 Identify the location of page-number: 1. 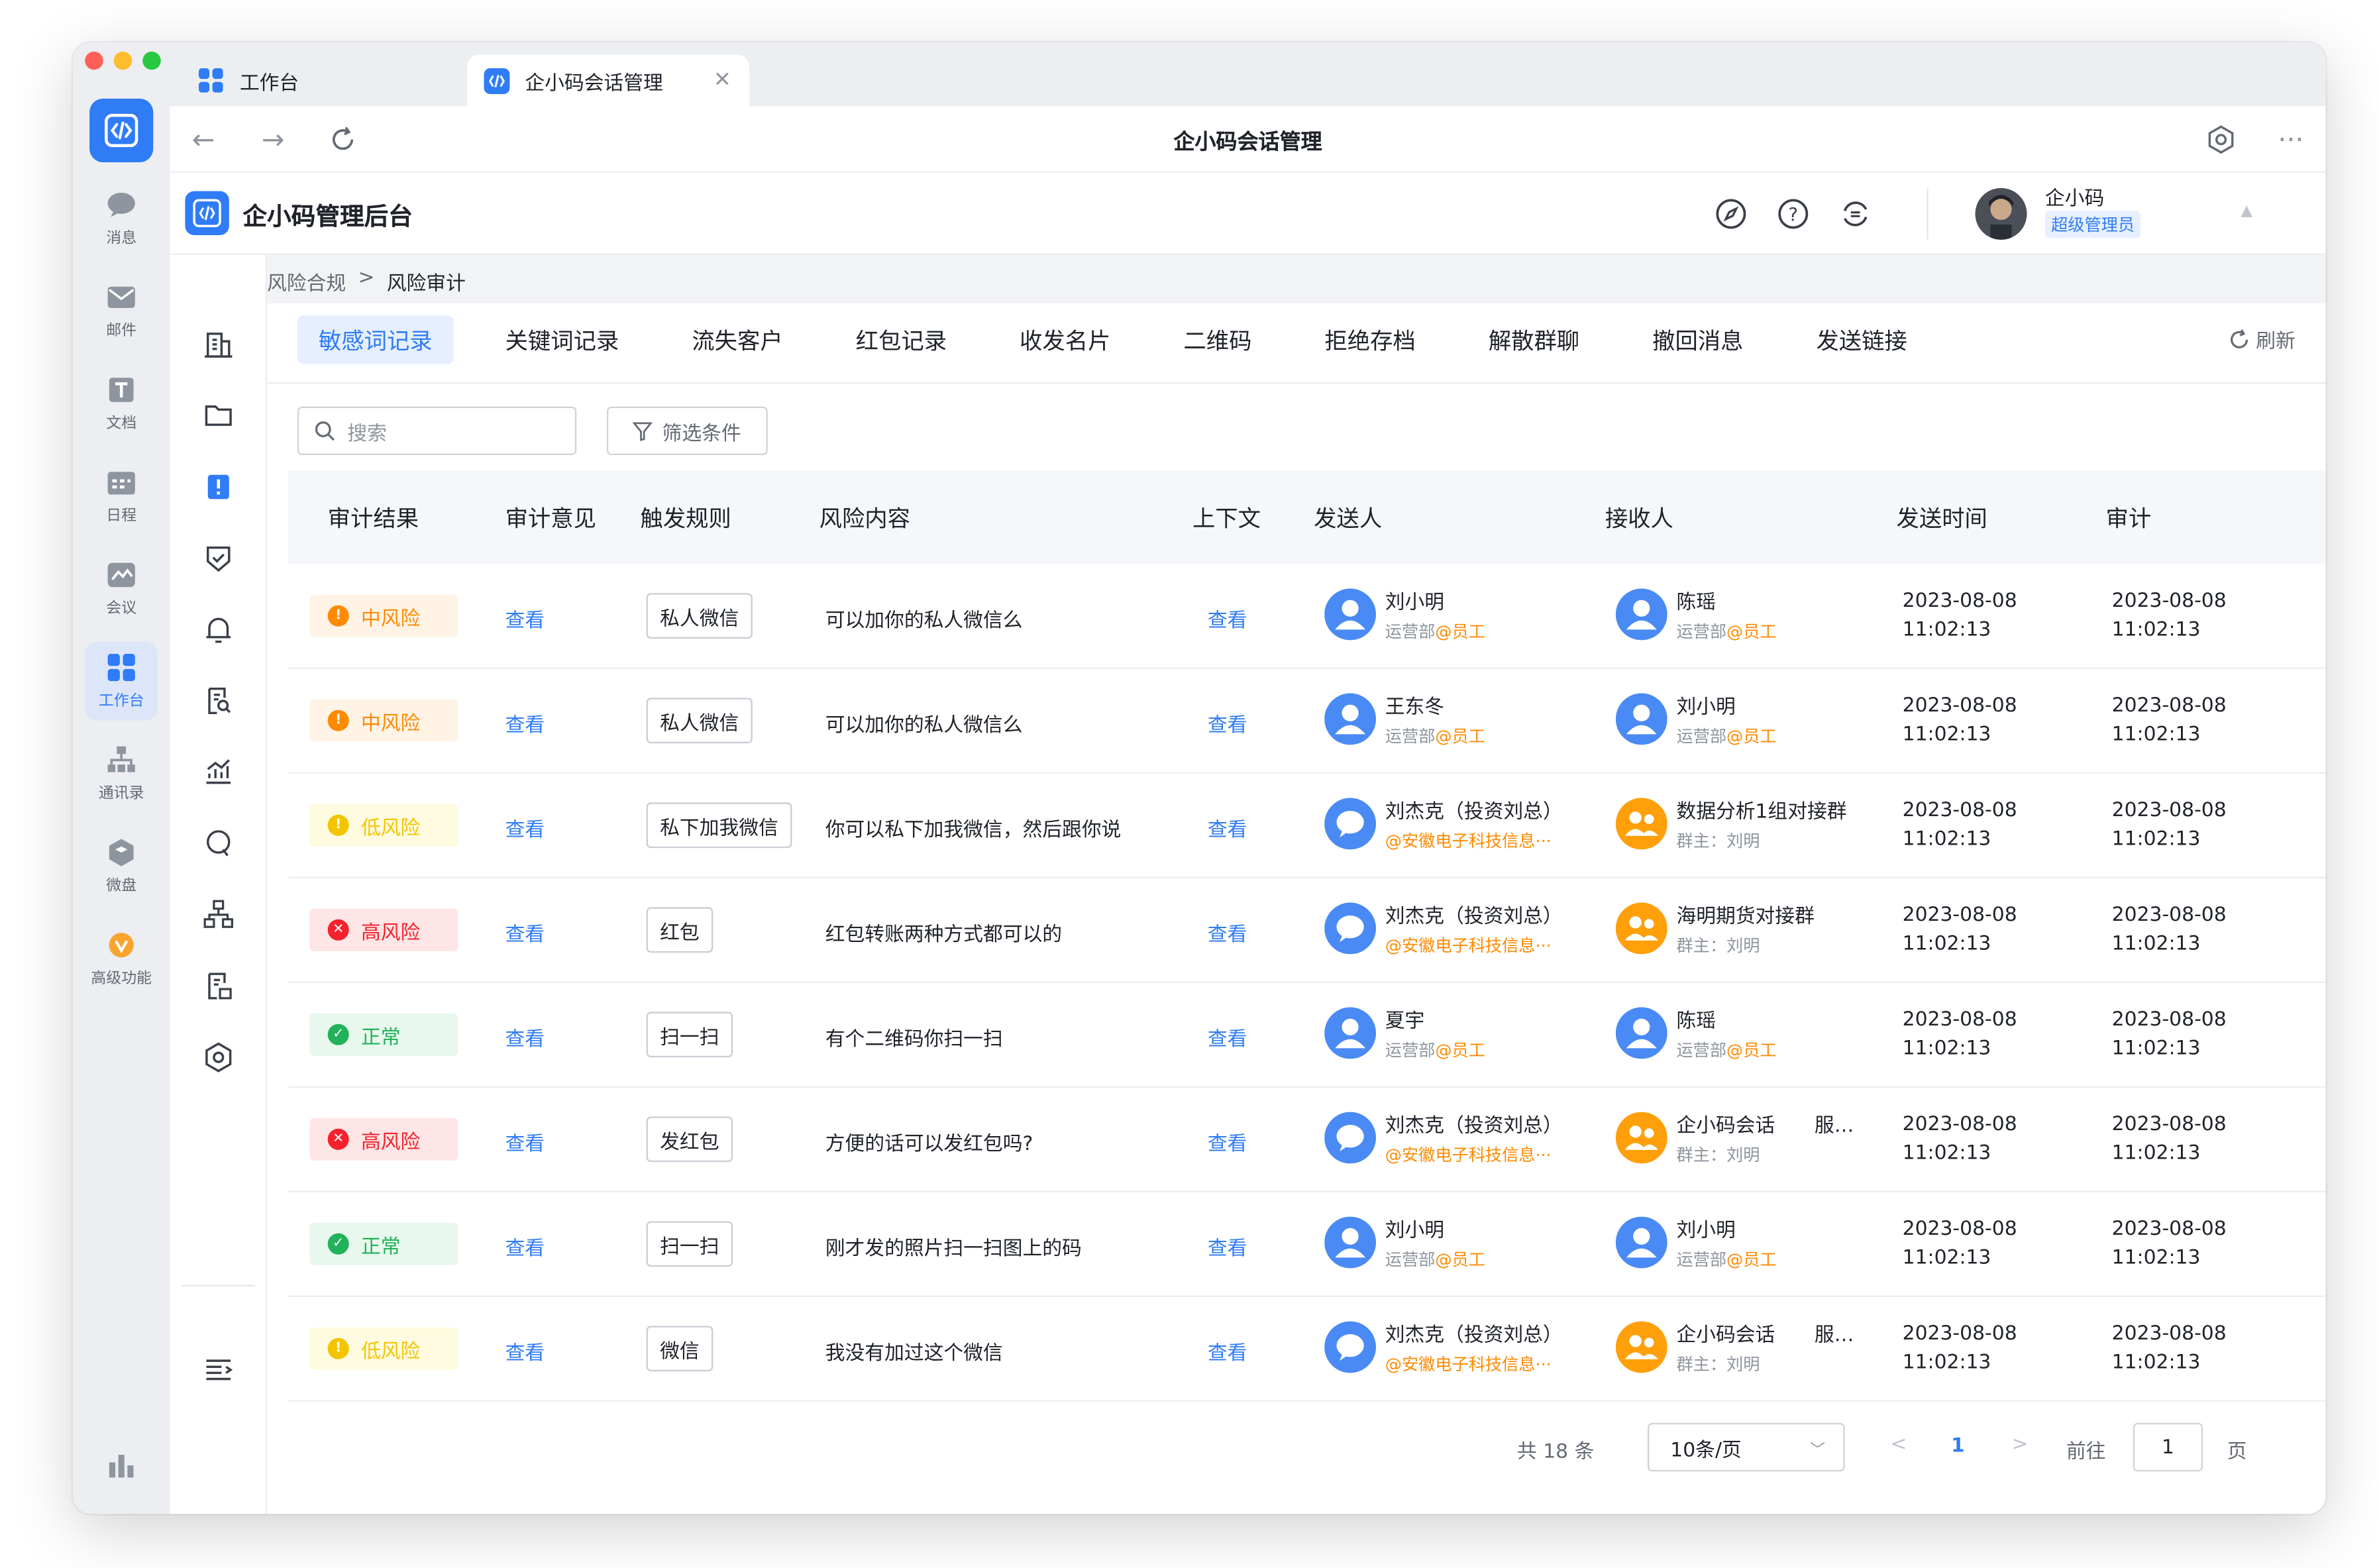
(1958, 1446).